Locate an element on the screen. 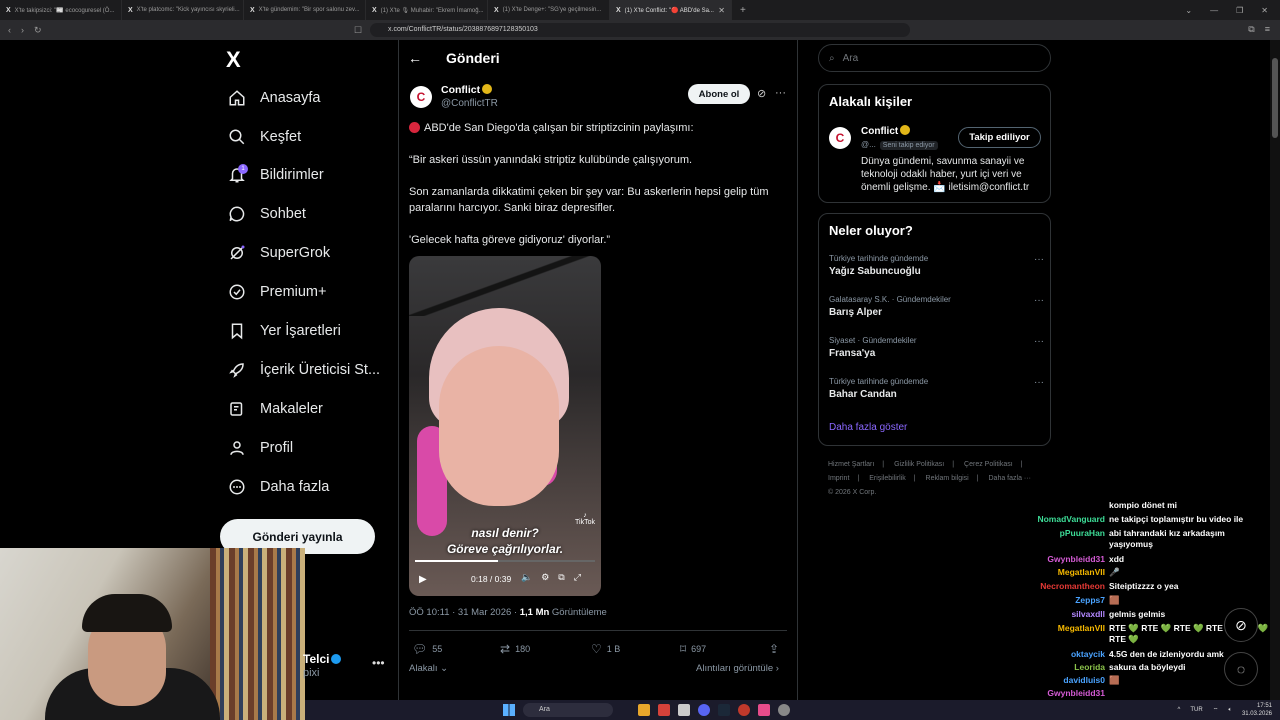 The height and width of the screenshot is (720, 1280). nav-item-notifications: 1 Bildirimler is located at coordinates (276, 175).